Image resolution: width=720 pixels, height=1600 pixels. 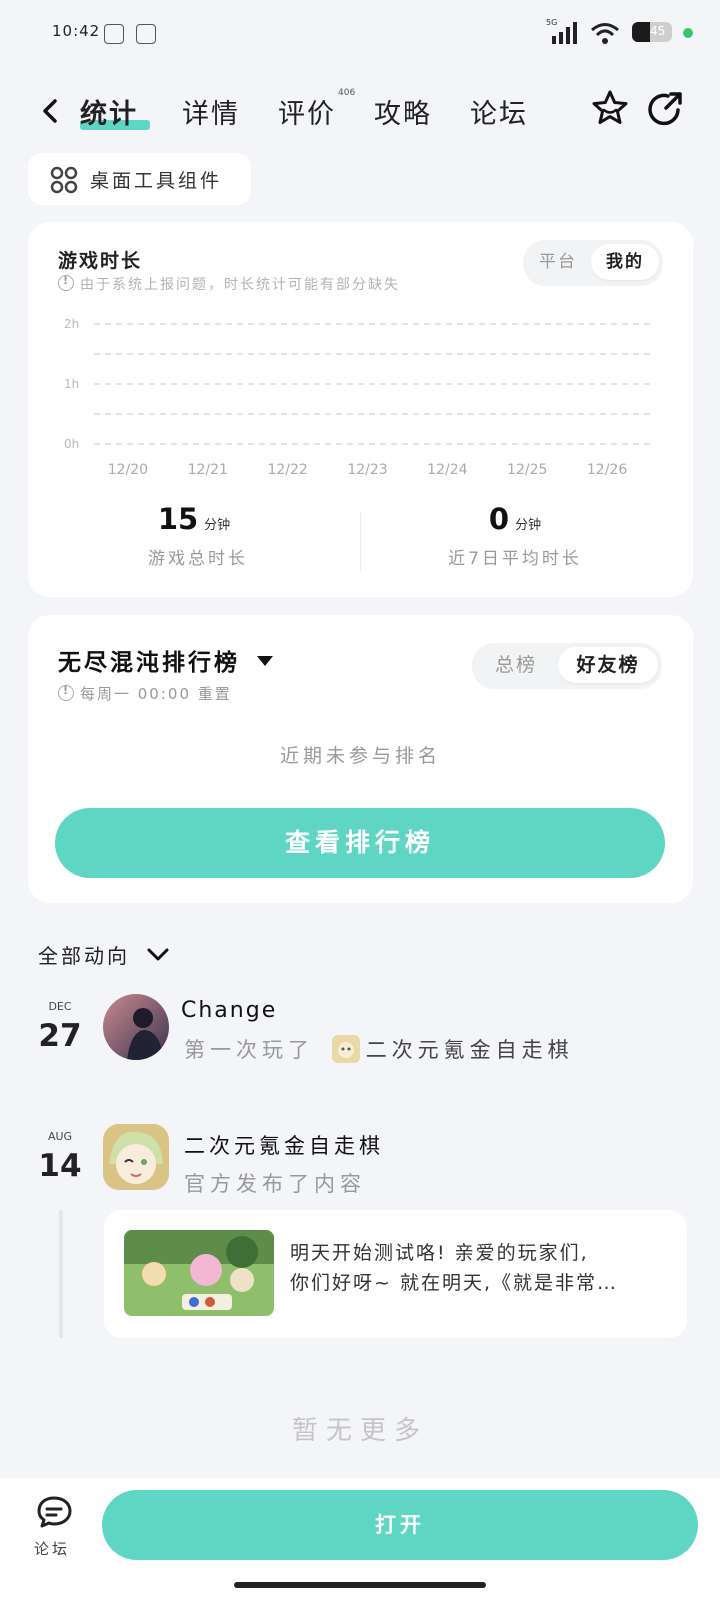 What do you see at coordinates (403, 111) in the screenshot?
I see `tab-guides: 攻略` at bounding box center [403, 111].